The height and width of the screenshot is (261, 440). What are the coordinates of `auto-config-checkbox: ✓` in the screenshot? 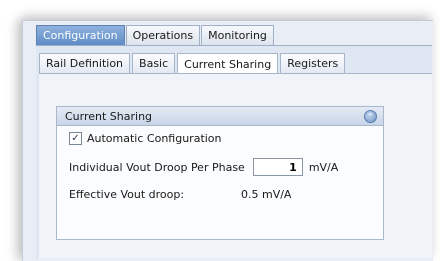 It's located at (75, 138).